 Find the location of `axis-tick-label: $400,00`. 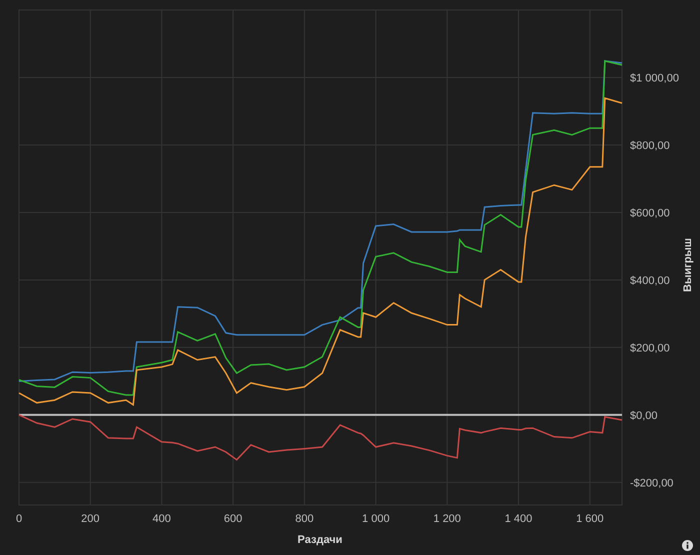

axis-tick-label: $400,00 is located at coordinates (650, 280).